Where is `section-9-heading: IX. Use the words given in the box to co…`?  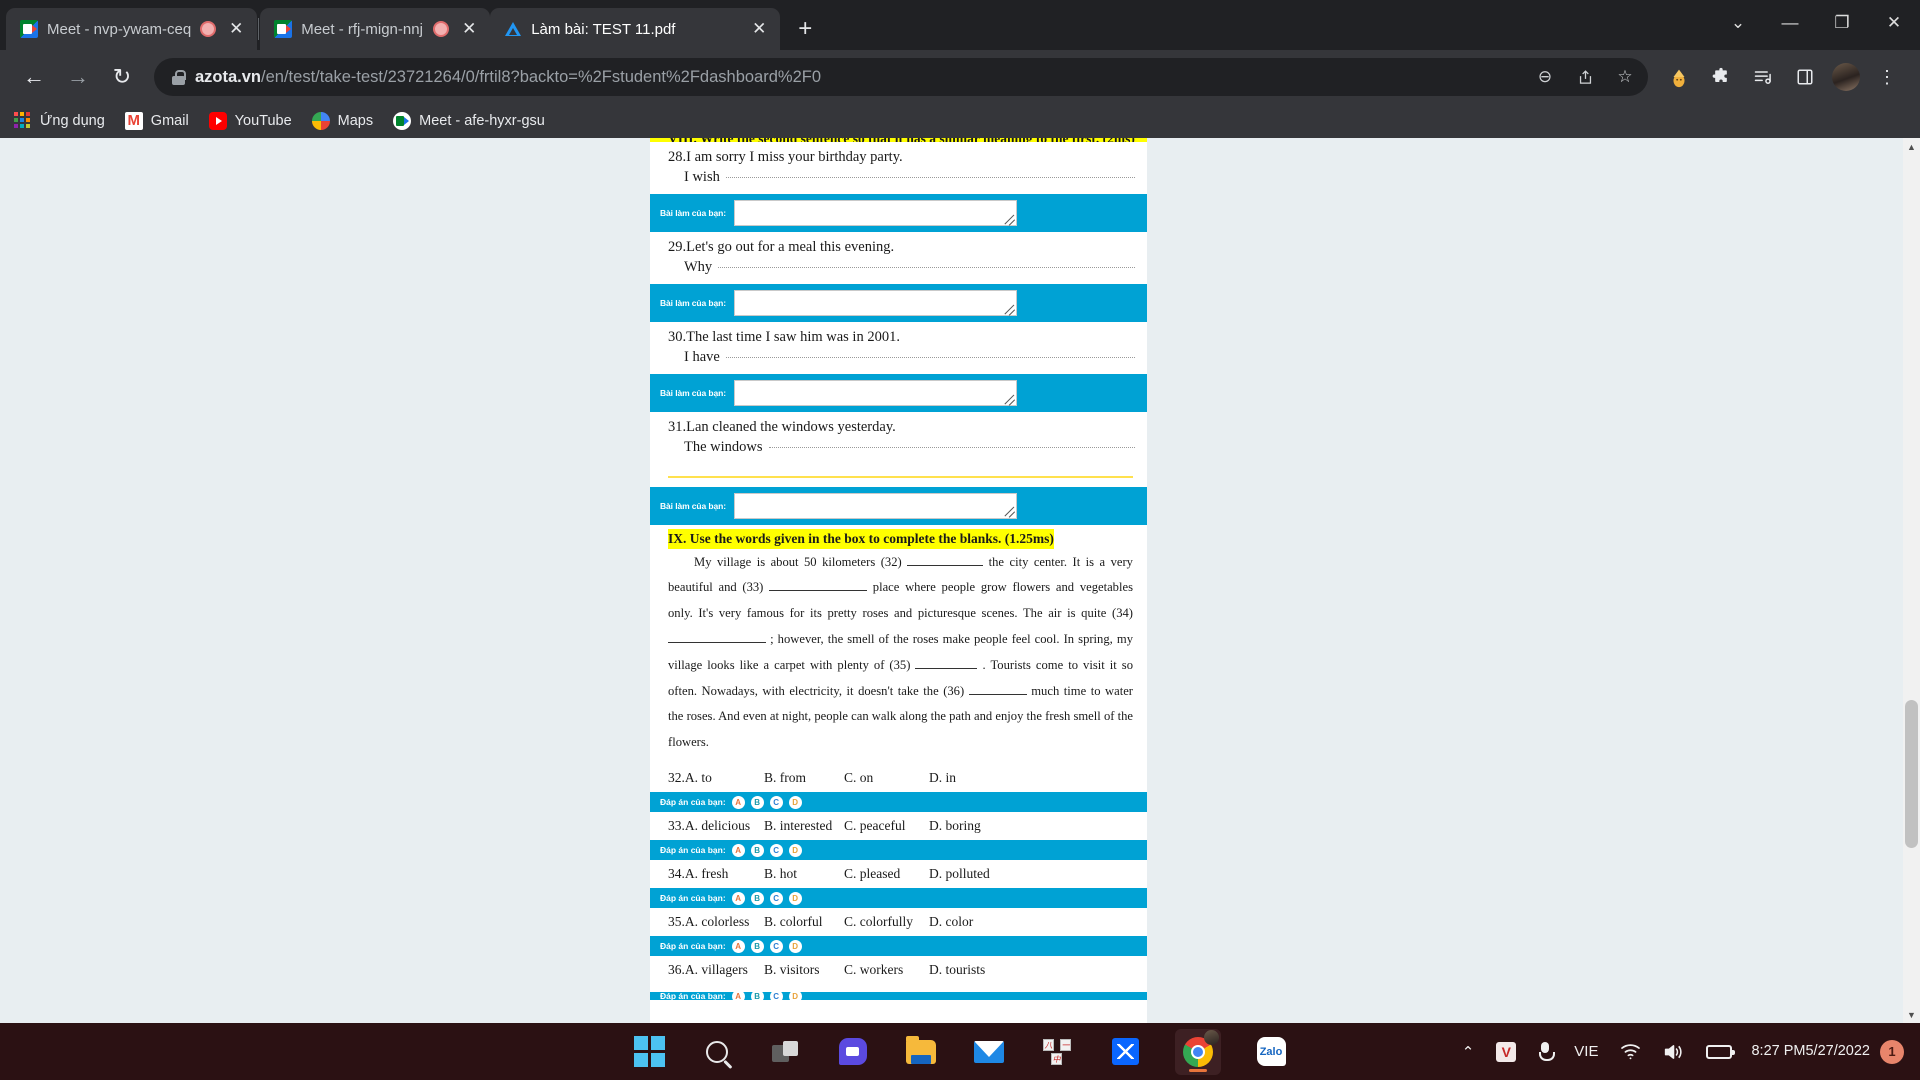
section-9-heading: IX. Use the words given in the box to co… is located at coordinates (861, 538).